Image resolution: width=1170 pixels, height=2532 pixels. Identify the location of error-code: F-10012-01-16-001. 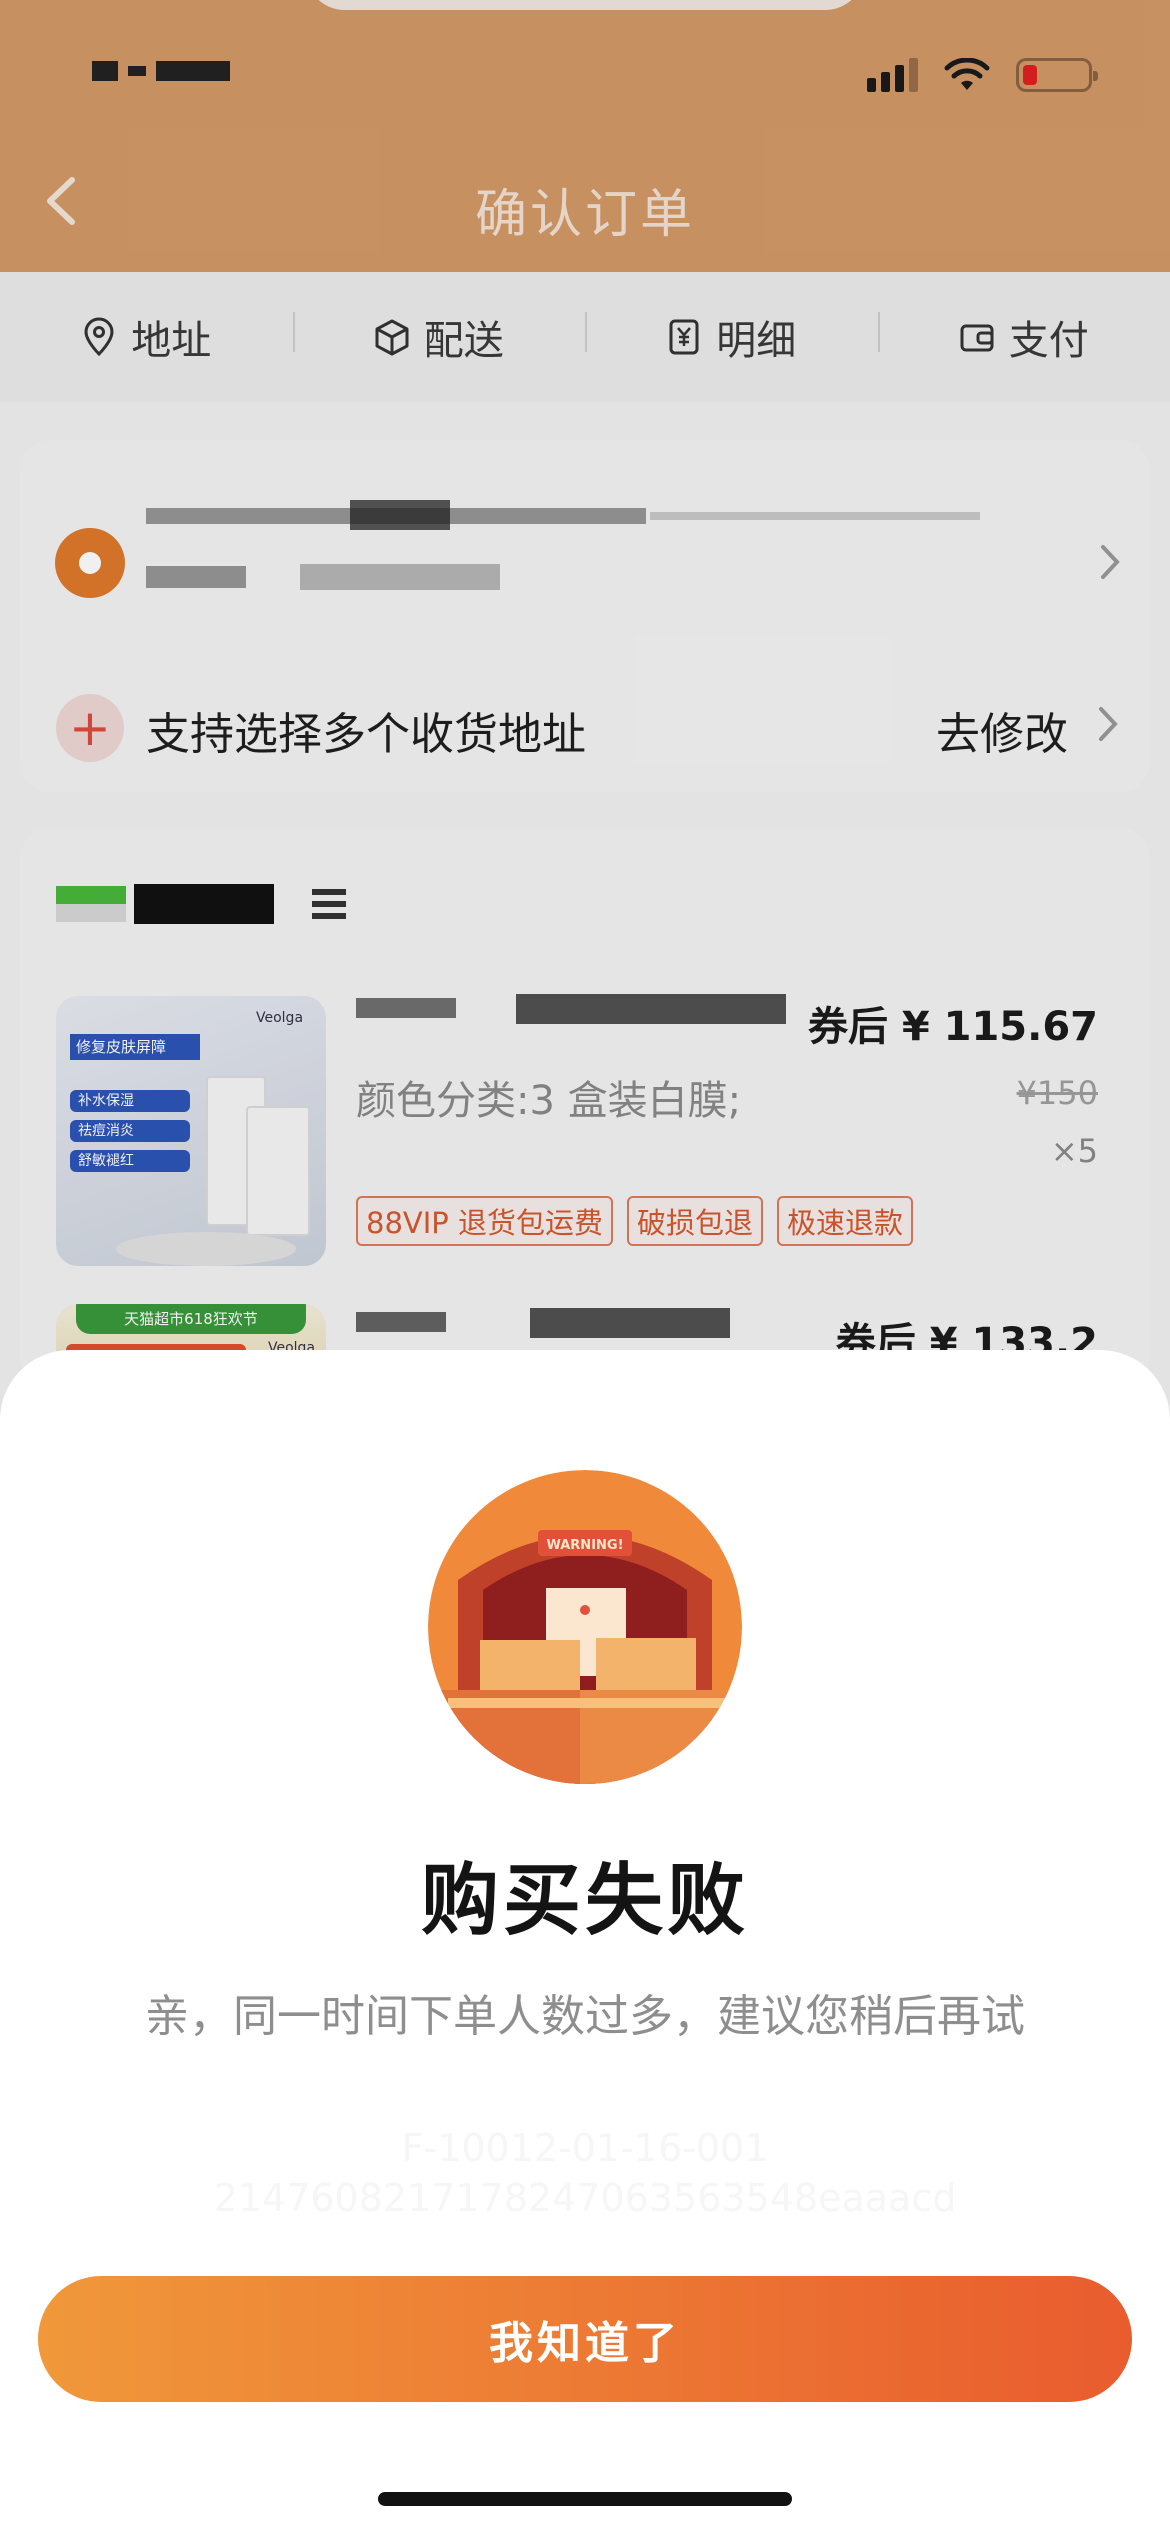
(585, 2148).